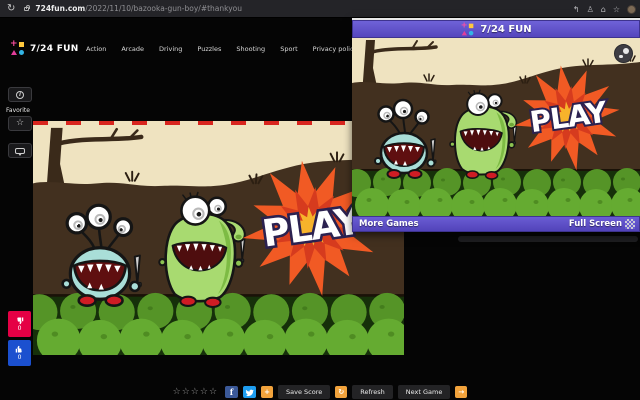  I want to click on lock-icon, so click(27, 7).